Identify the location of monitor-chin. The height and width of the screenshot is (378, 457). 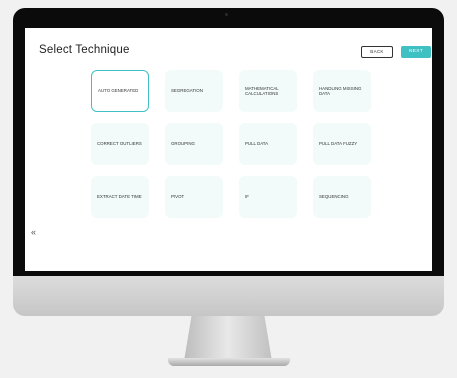
(228, 296).